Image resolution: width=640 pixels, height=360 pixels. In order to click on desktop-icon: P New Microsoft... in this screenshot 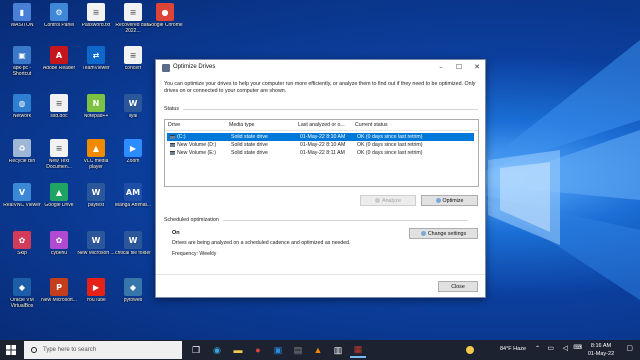, I will do `click(59, 298)`.